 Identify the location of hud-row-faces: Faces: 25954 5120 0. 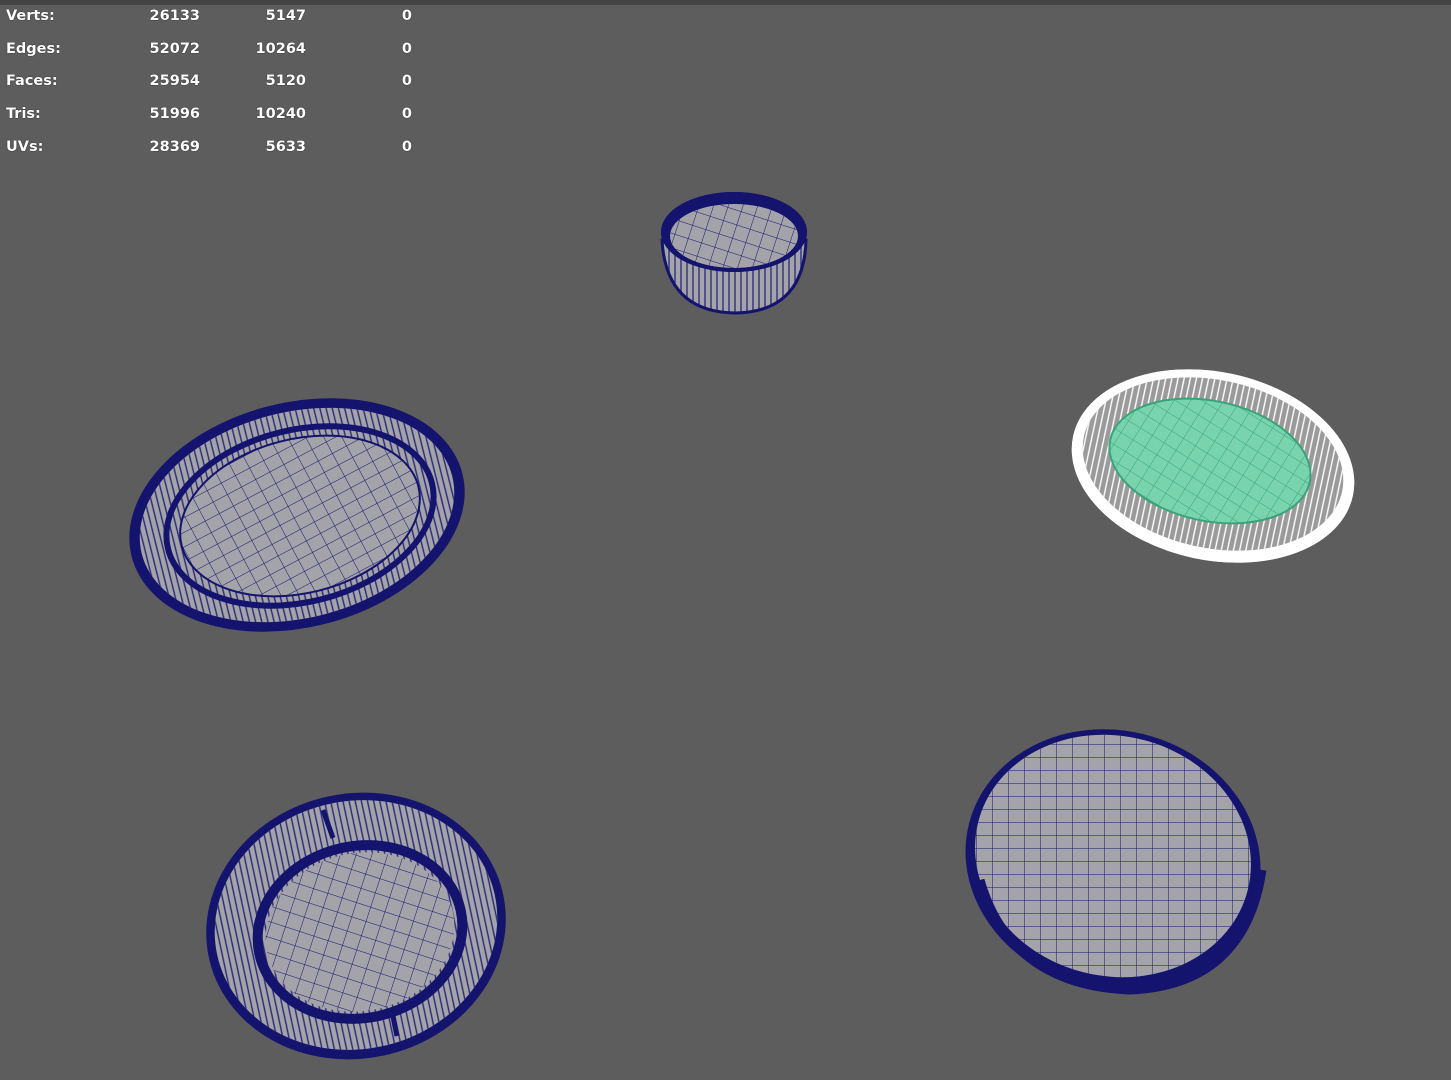
(211, 89).